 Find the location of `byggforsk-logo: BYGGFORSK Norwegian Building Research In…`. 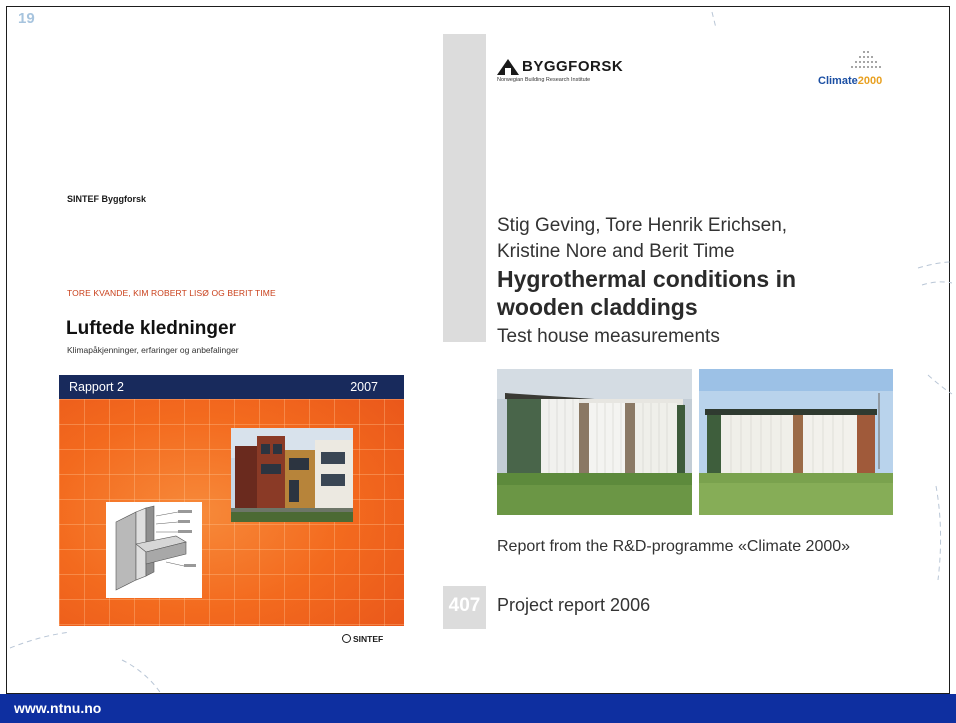

byggforsk-logo: BYGGFORSK Norwegian Building Research In… is located at coordinates (562, 70).